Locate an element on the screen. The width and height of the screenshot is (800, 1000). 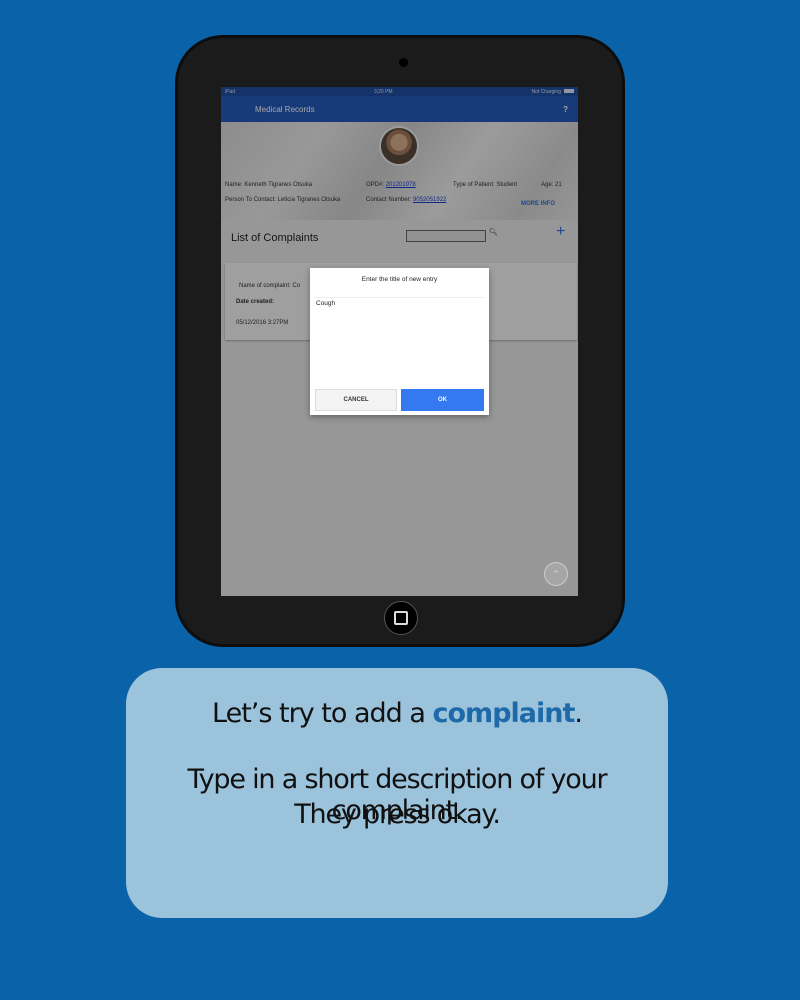
camera is located at coordinates (403, 62).